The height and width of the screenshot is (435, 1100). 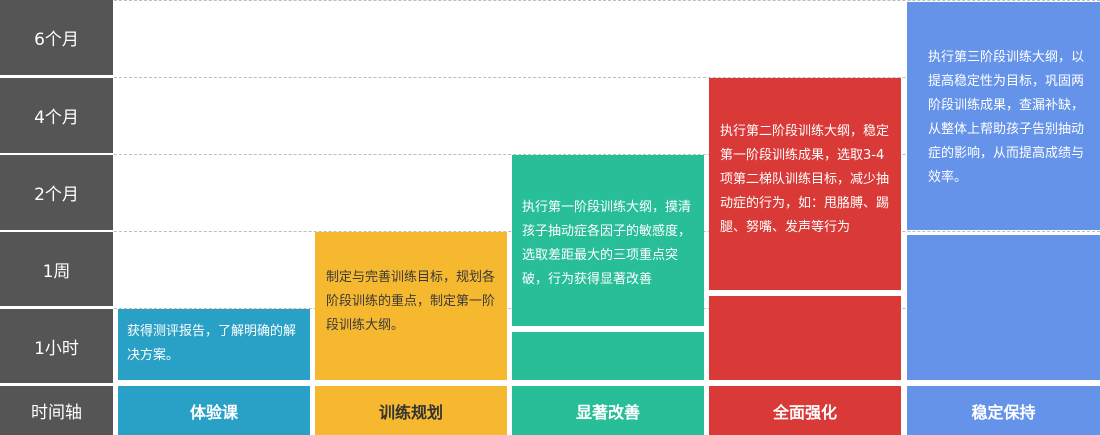 What do you see at coordinates (56, 410) in the screenshot?
I see `axis-label-timeline: 时间轴` at bounding box center [56, 410].